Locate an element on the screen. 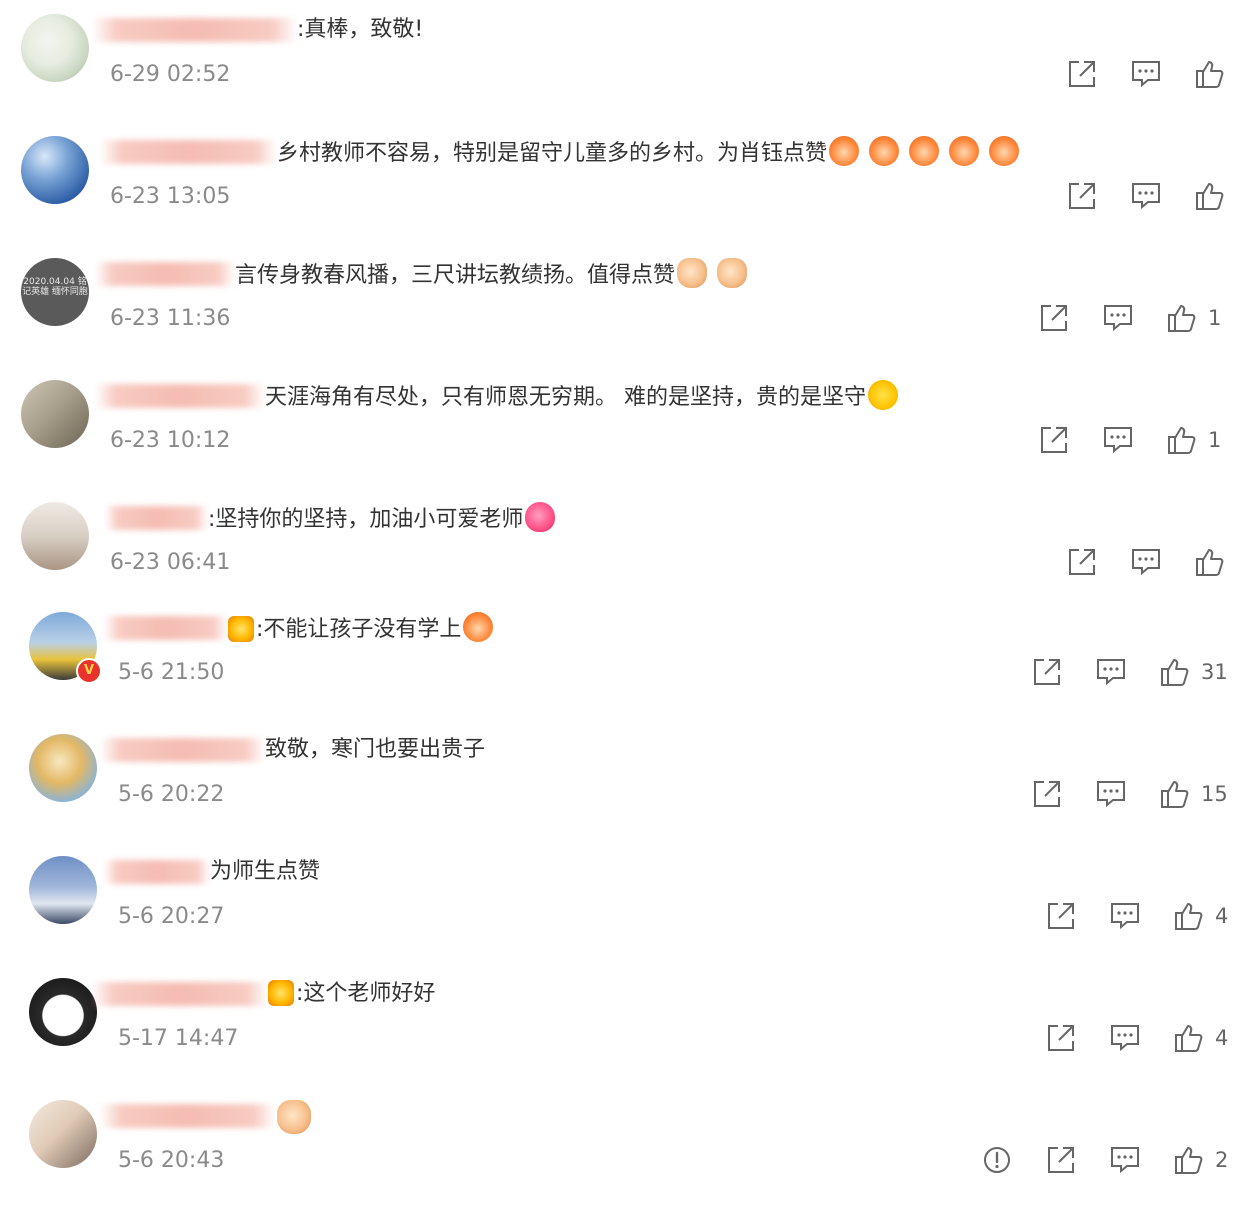 This screenshot has height=1209, width=1253. comment-item: 乡村教师不容易，特别是留守儿童多的乡村。为肖钰点赞 6-23 13:05 is located at coordinates (626, 183).